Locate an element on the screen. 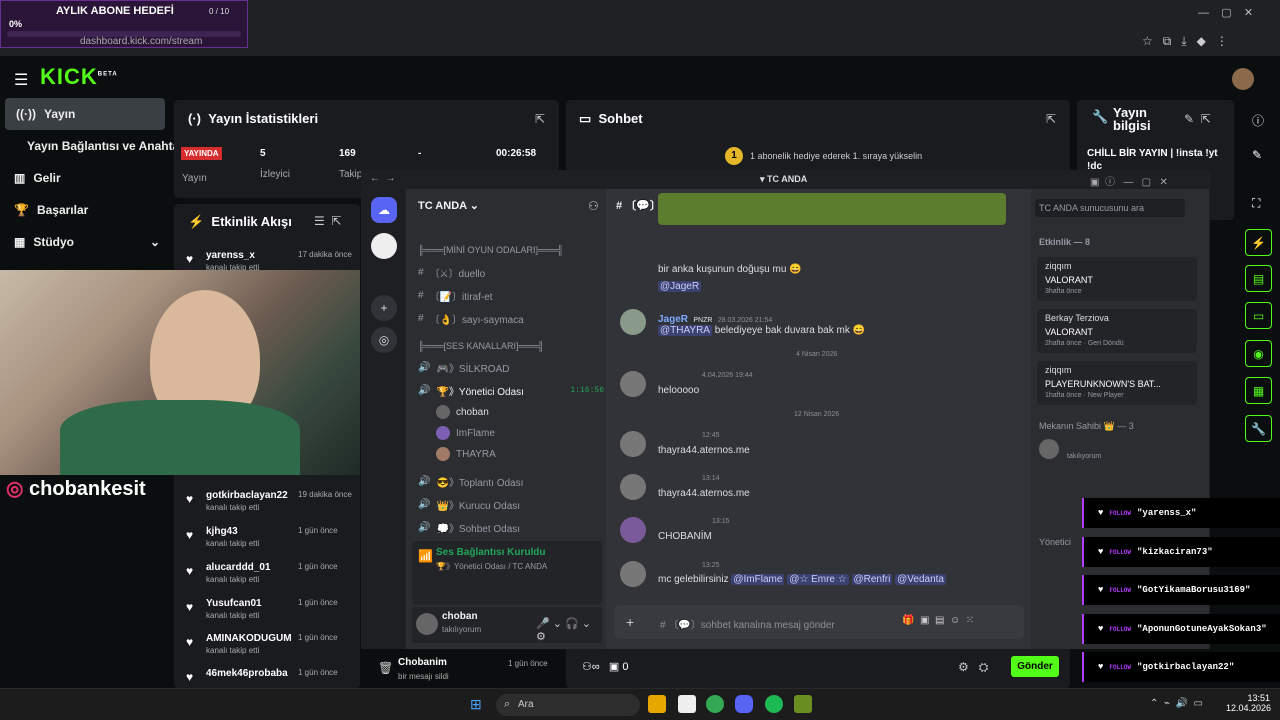  goal-percent: 0% is located at coordinates (16, 24).